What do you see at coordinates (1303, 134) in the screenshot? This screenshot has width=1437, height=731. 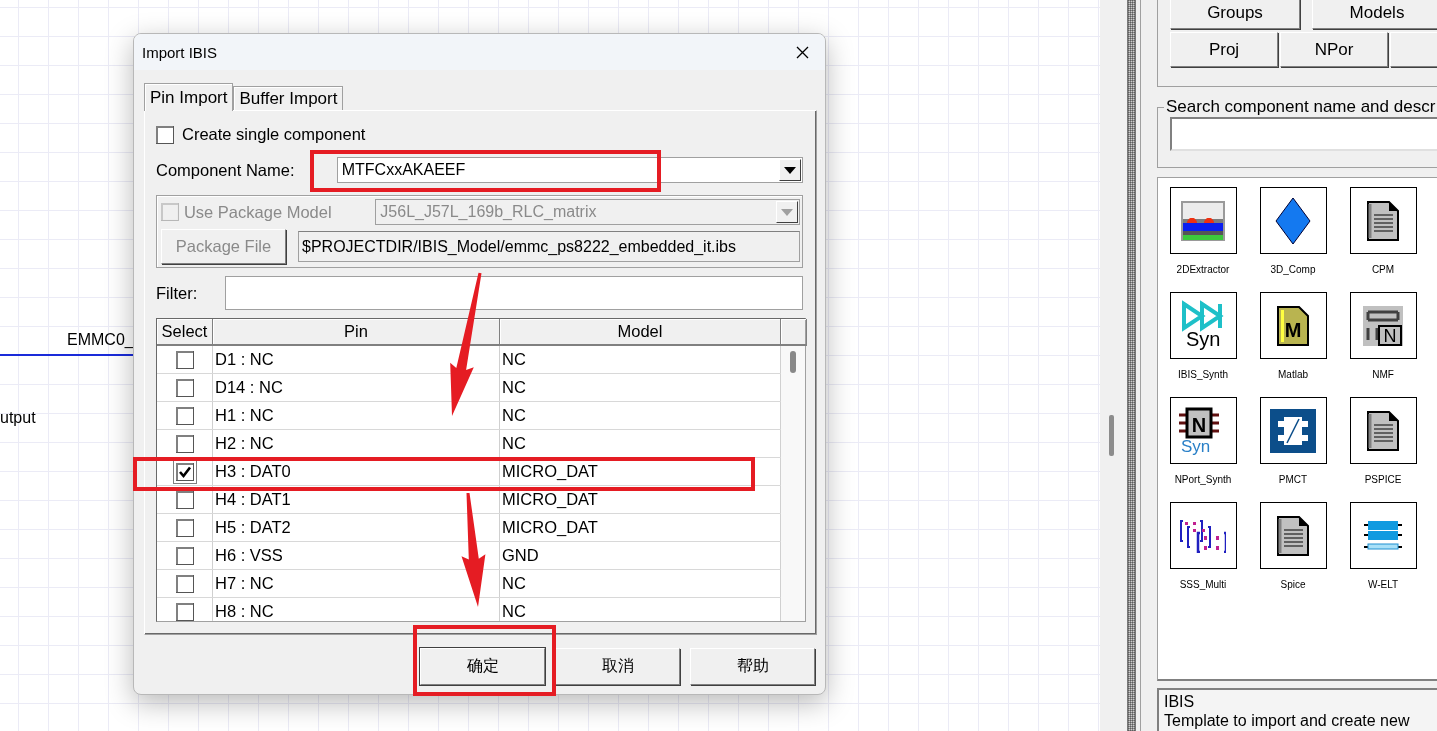 I see `search-field` at bounding box center [1303, 134].